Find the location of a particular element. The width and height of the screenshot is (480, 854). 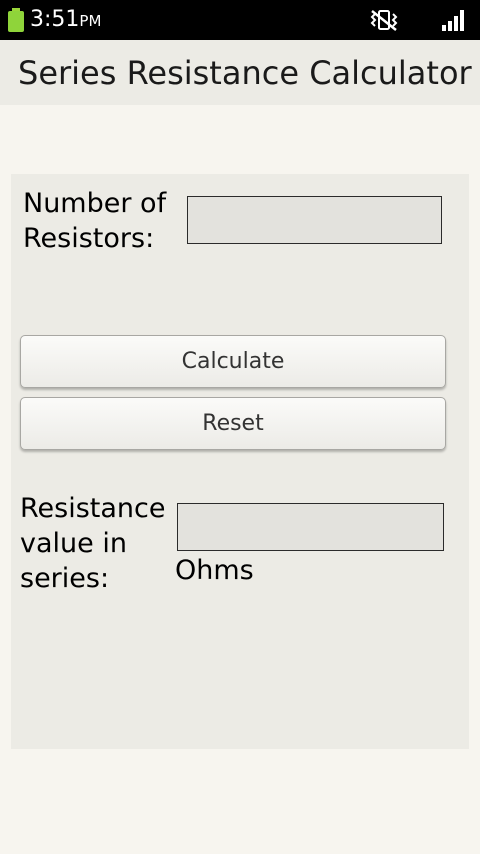

reset-button: Reset is located at coordinates (233, 423).